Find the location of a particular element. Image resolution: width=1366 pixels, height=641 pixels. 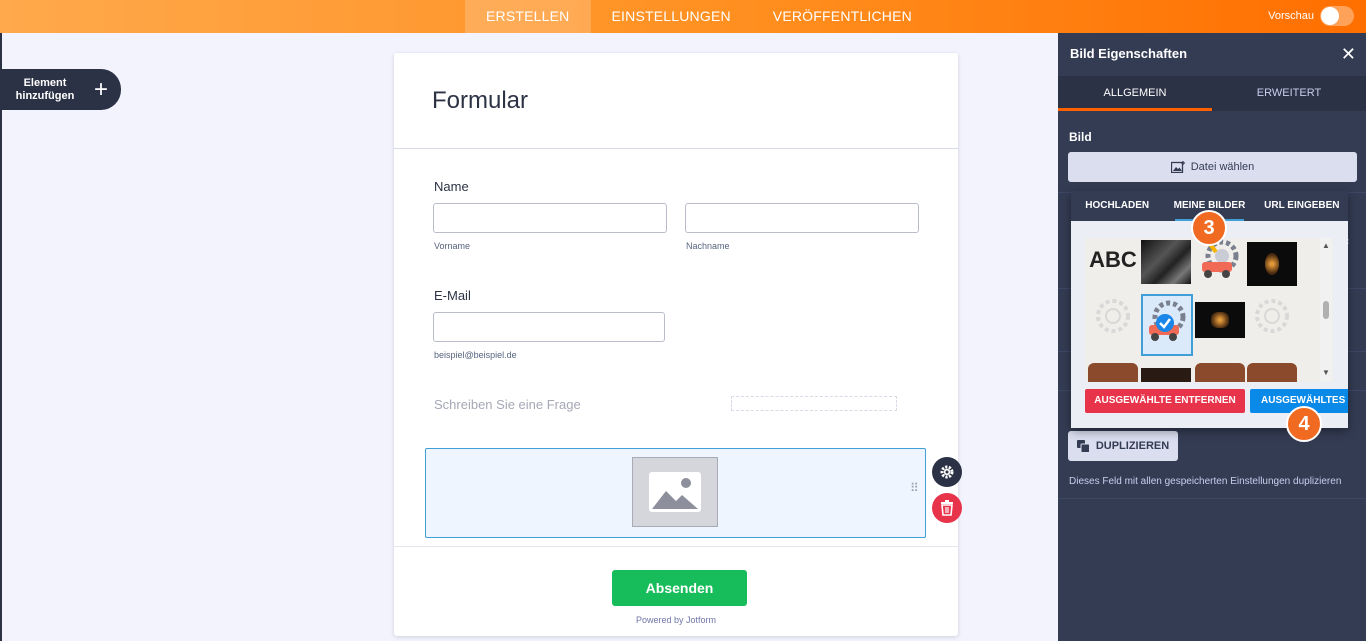

panel-divider is located at coordinates (1212, 498).